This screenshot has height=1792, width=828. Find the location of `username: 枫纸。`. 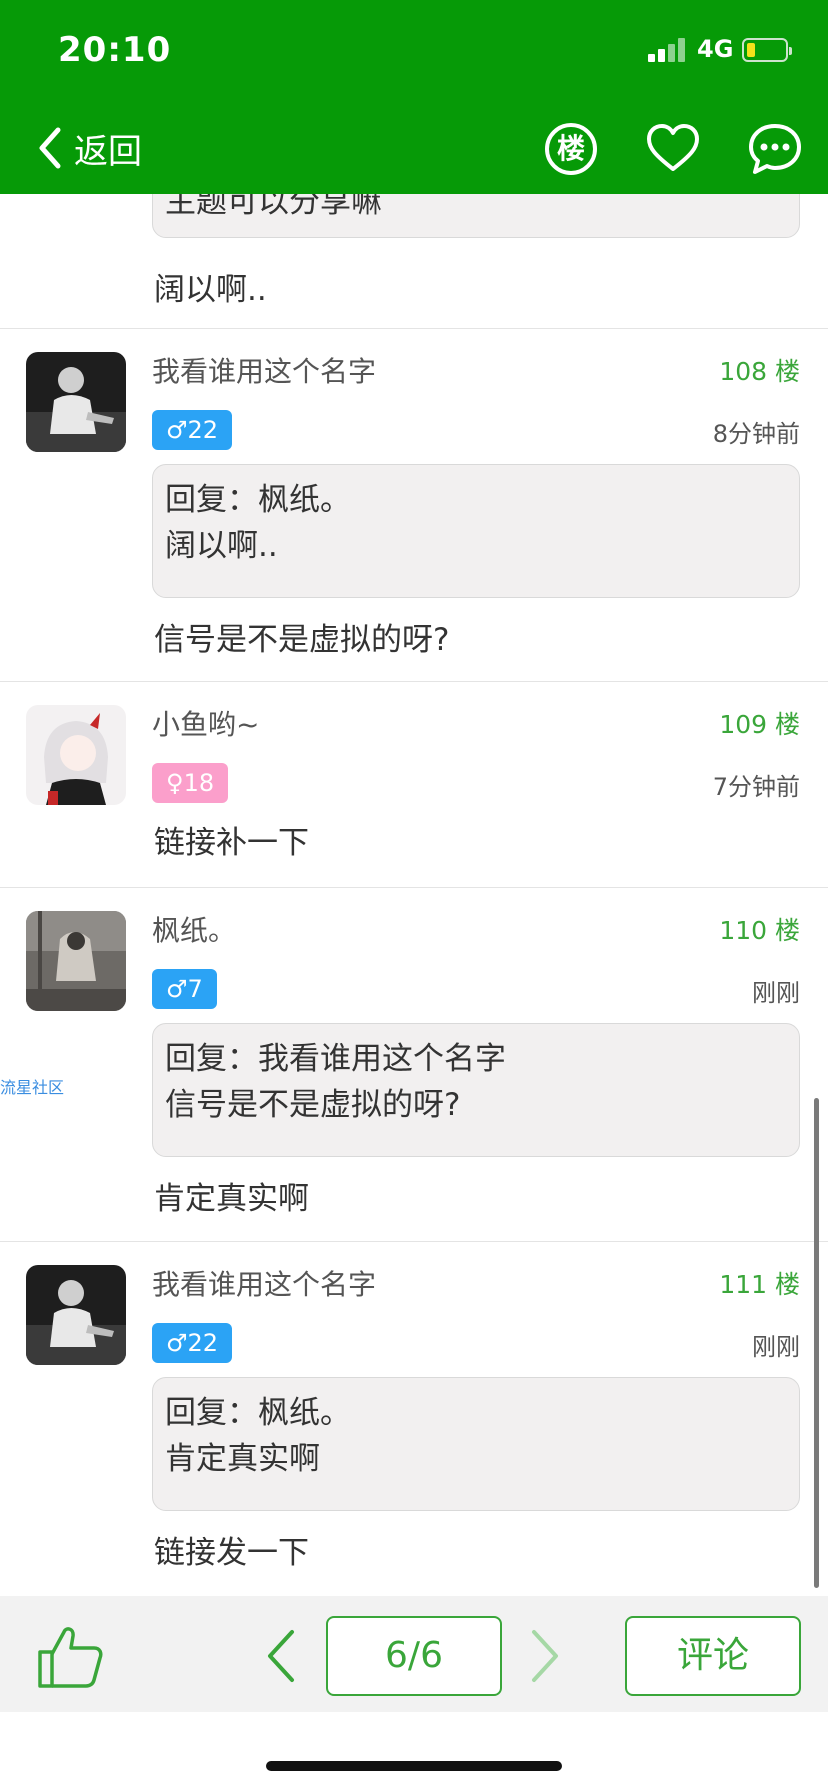

username: 枫纸。 is located at coordinates (194, 929).